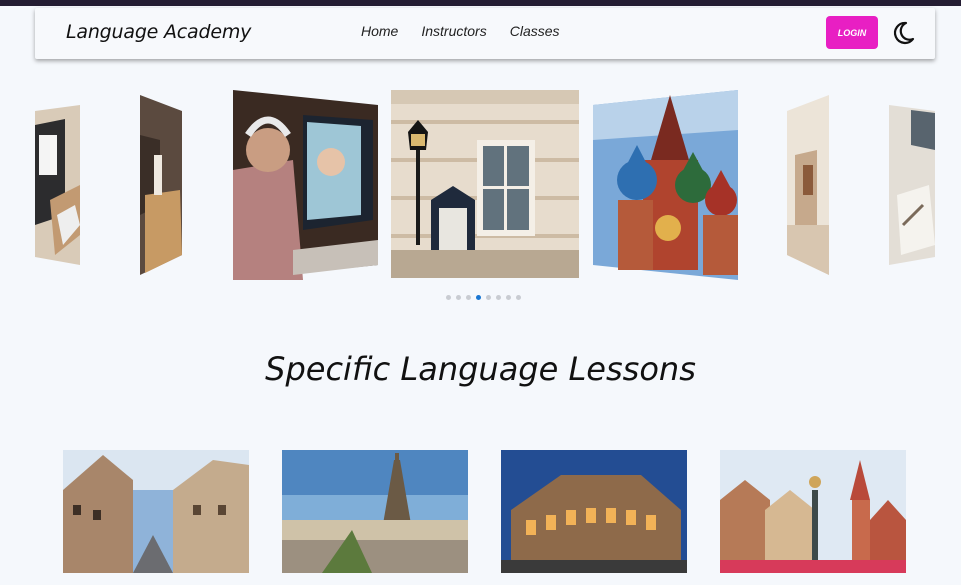 Image resolution: width=961 pixels, height=585 pixels. I want to click on carousel-dot-active, so click(478, 297).